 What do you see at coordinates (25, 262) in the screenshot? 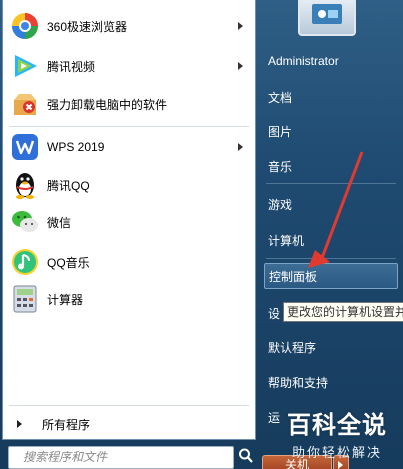
I see `qq-music-icon` at bounding box center [25, 262].